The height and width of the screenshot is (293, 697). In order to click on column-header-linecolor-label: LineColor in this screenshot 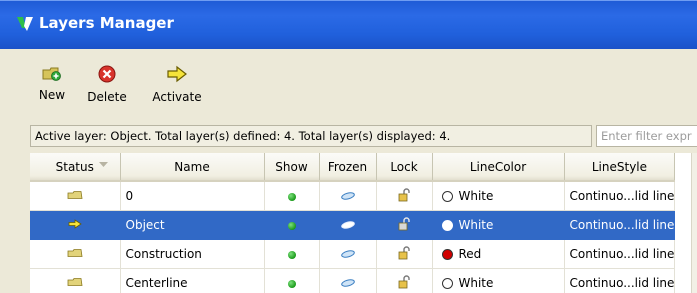, I will do `click(498, 166)`.